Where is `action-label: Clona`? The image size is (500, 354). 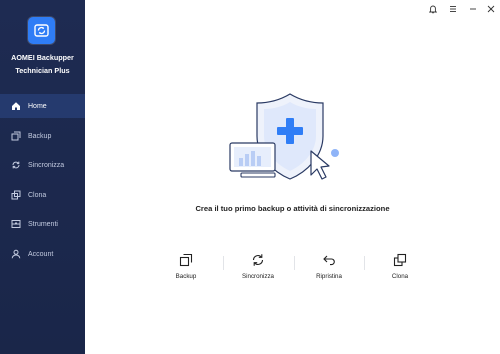 action-label: Clona is located at coordinates (400, 276).